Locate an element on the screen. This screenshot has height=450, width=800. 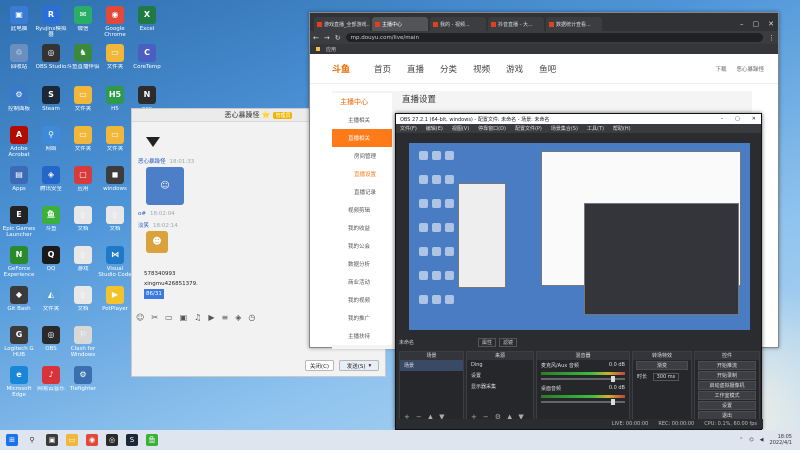
reload-icon: ↻ is located at coordinates (338, 38).